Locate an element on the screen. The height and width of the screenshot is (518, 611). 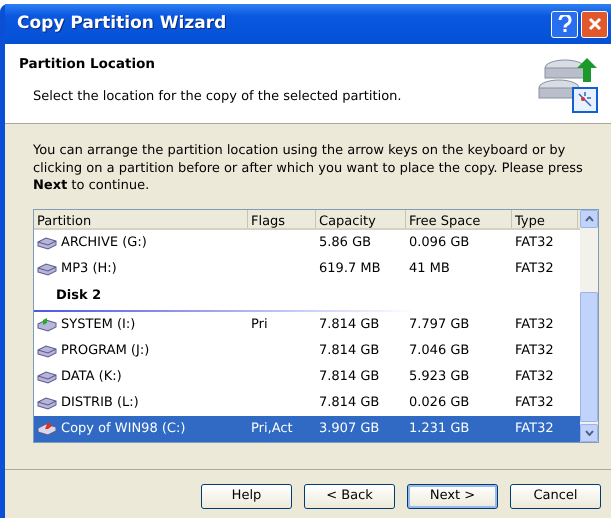
partition-name: MP3 (H:) is located at coordinates (89, 269).